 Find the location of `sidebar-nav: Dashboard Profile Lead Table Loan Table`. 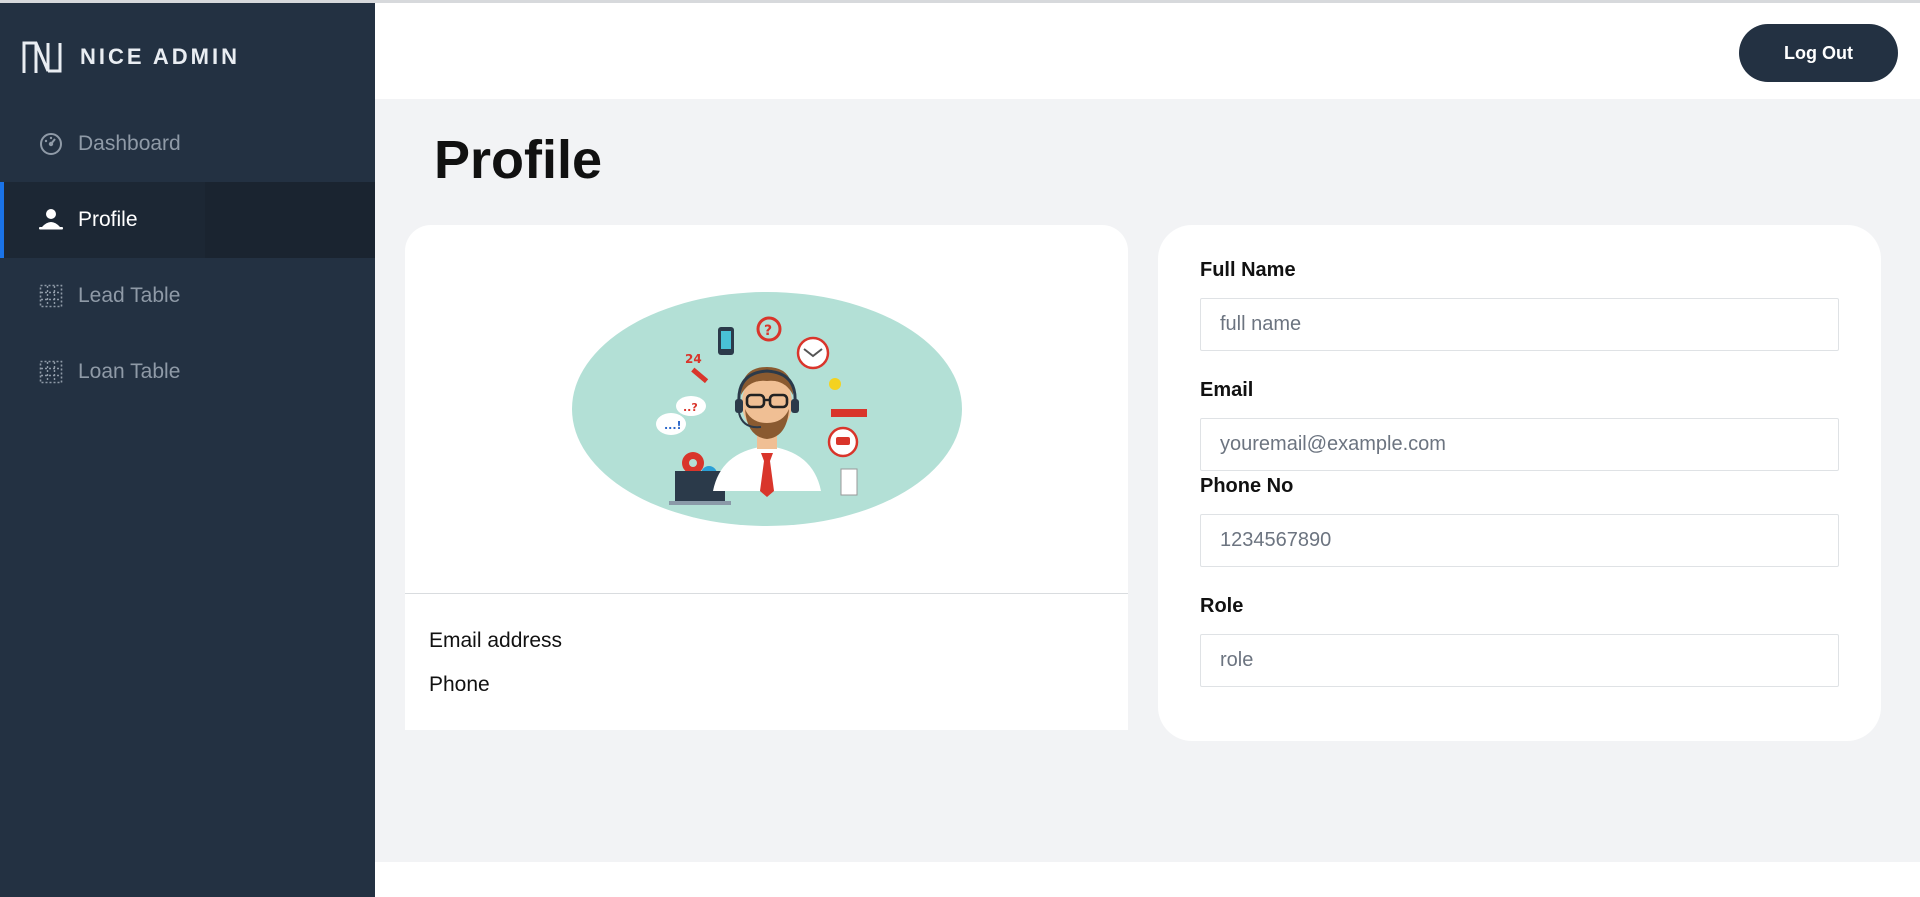

sidebar-nav: Dashboard Profile Lead Table Loan Table is located at coordinates (187, 258).